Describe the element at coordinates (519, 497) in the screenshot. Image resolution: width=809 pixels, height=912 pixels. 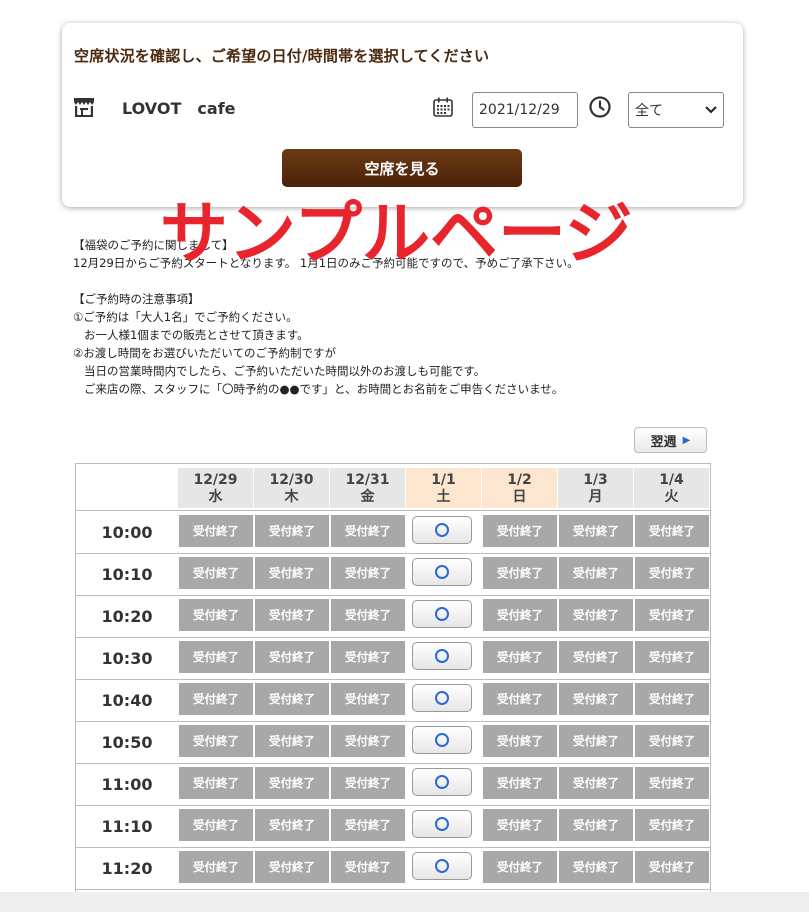
I see `day-weekday: 日` at that location.